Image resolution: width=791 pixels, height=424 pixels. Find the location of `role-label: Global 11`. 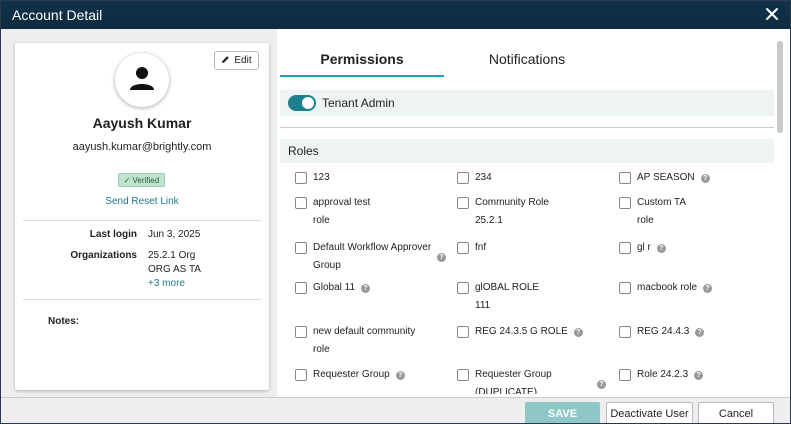

role-label: Global 11 is located at coordinates (334, 288).